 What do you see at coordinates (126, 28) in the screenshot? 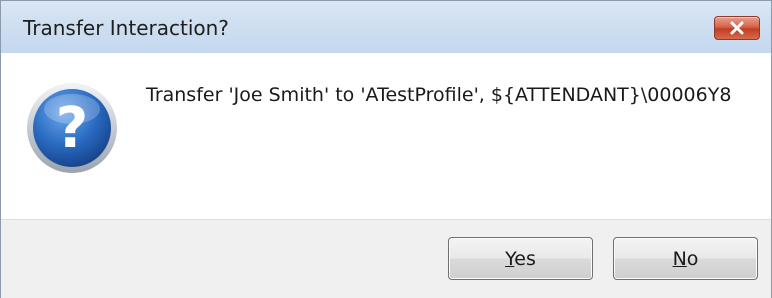
I see `dialog-title: Transfer Interaction?` at bounding box center [126, 28].